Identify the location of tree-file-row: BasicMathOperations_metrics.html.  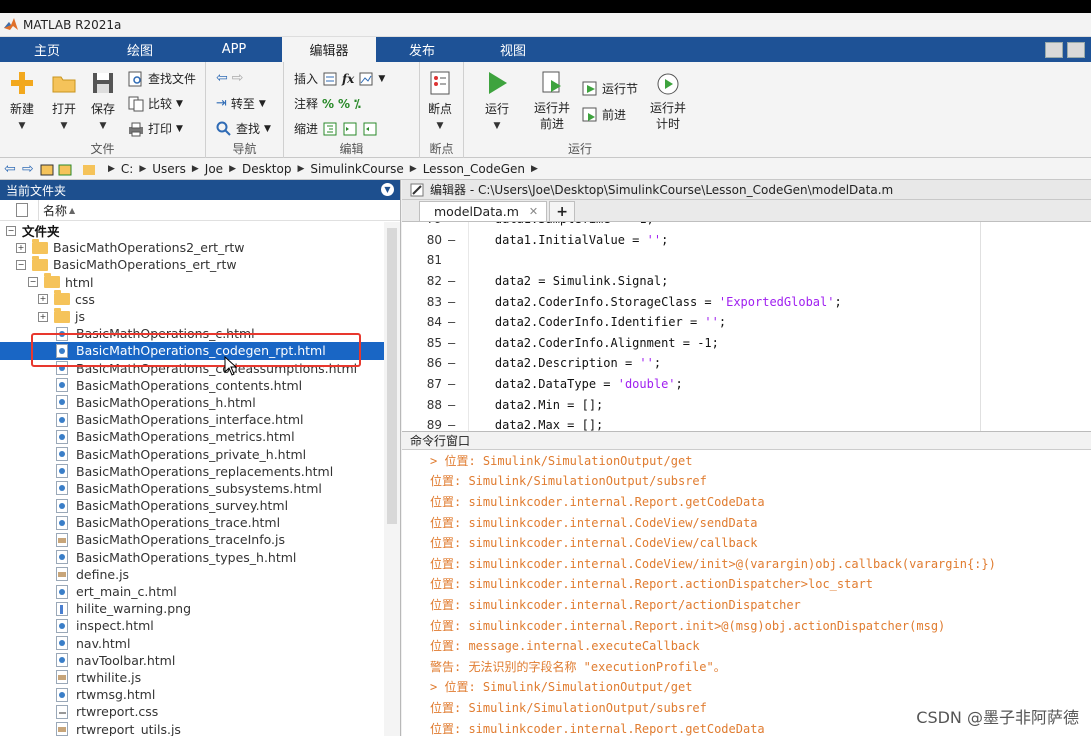
(192, 436).